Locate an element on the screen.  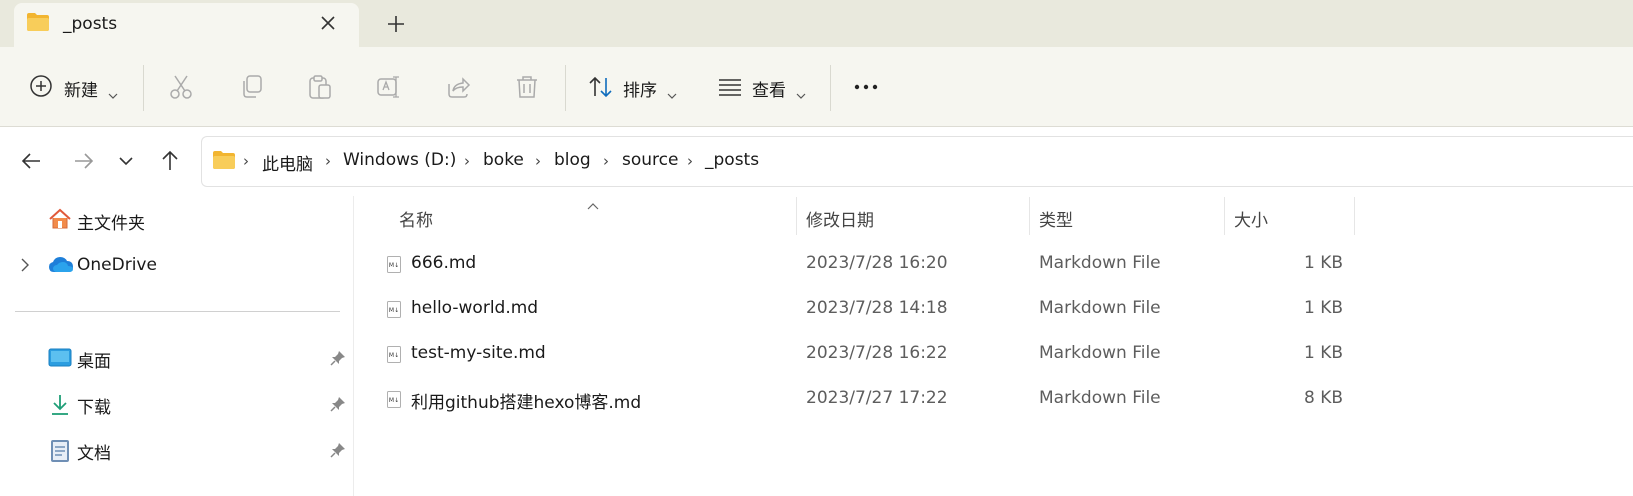
column-header-size: 大小 is located at coordinates (1251, 218).